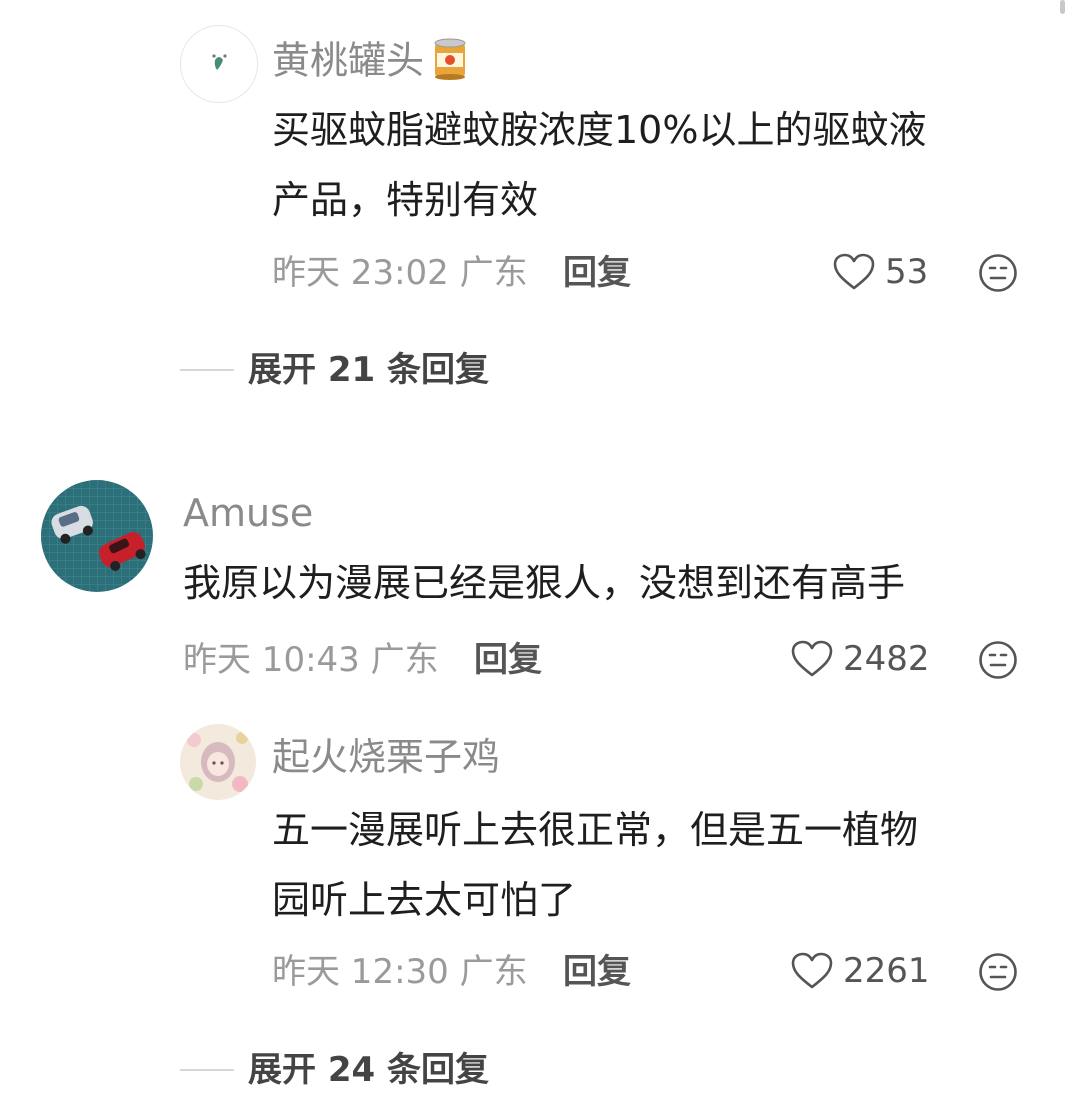 This screenshot has width=1079, height=1098. I want to click on like-button: 53, so click(880, 272).